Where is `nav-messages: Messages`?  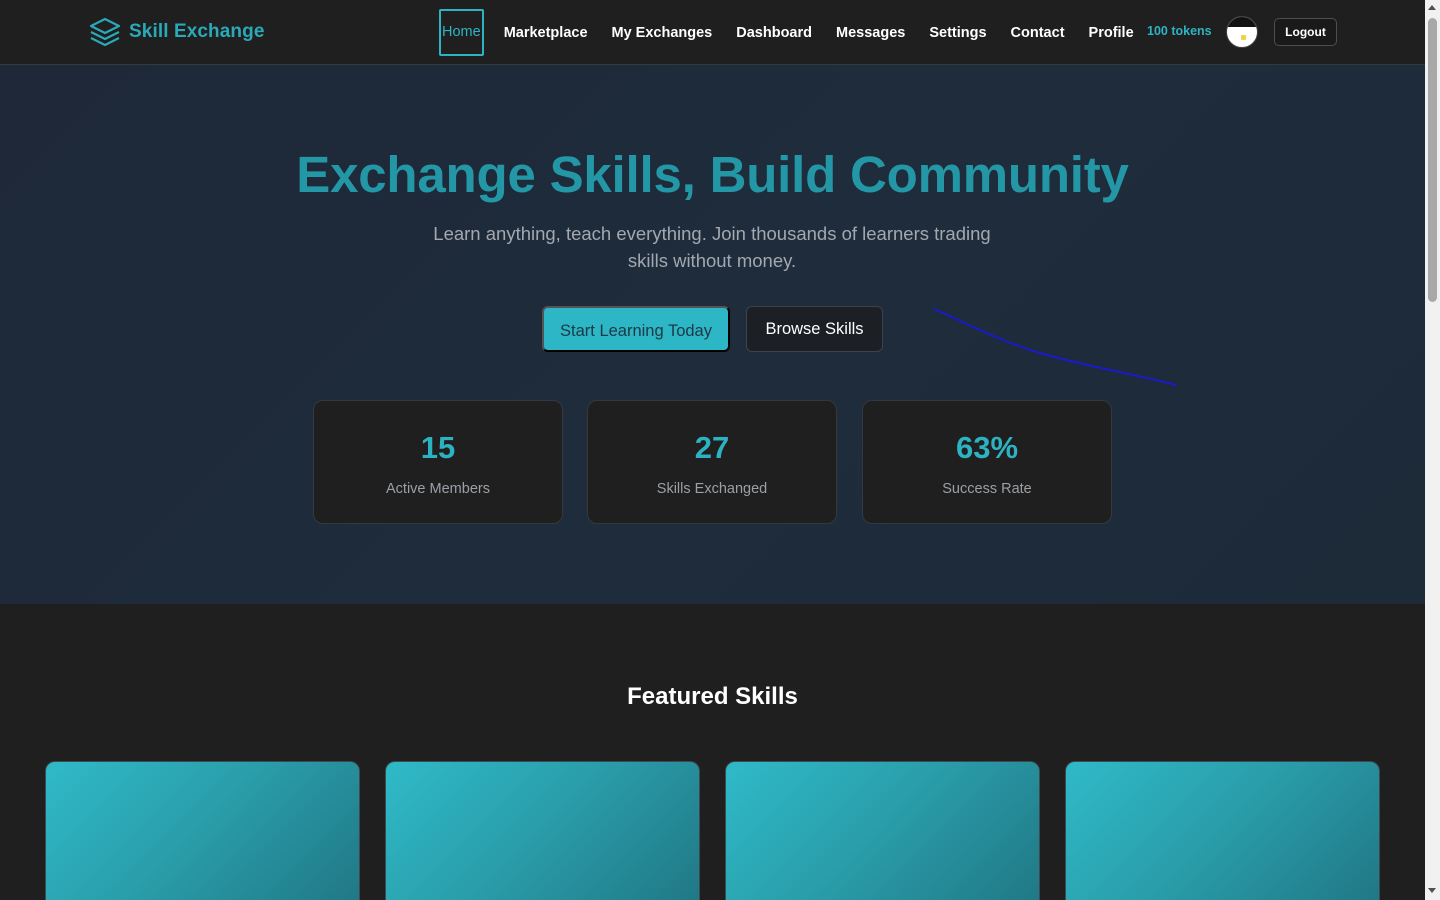
nav-messages: Messages is located at coordinates (870, 33).